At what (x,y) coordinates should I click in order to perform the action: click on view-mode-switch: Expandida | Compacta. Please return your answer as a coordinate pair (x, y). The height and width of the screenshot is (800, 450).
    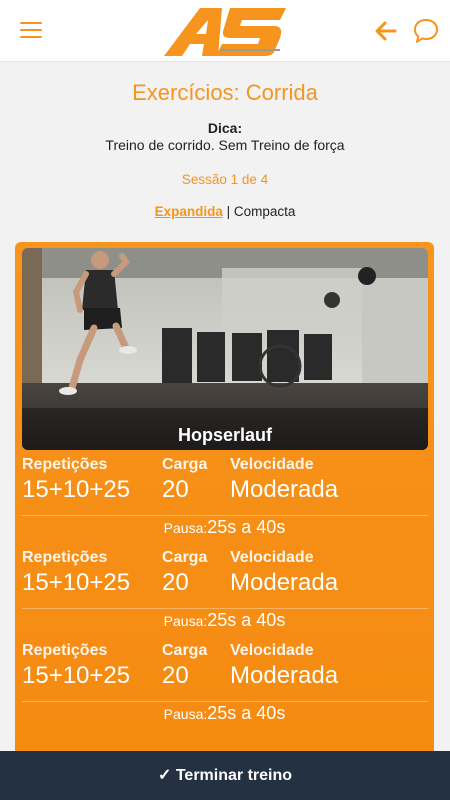
    Looking at the image, I should click on (225, 211).